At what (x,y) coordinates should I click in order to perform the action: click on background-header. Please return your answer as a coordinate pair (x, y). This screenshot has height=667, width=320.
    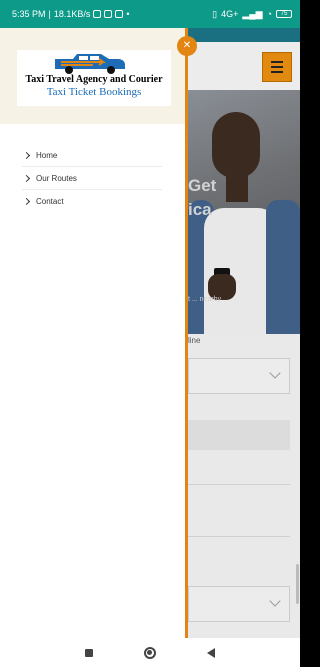
    Looking at the image, I should click on (244, 59).